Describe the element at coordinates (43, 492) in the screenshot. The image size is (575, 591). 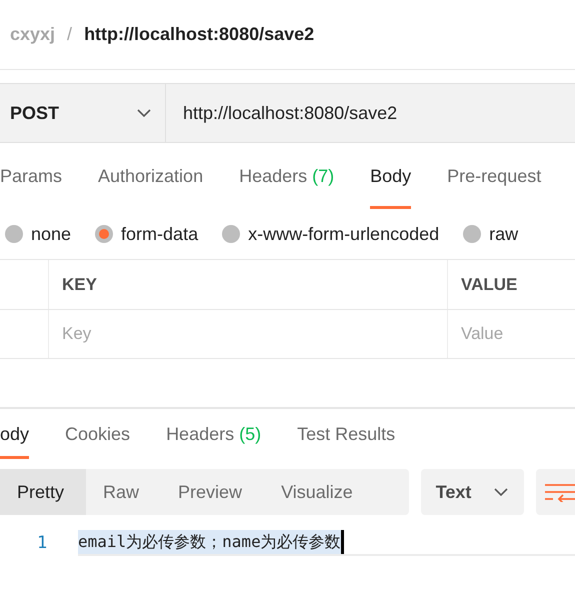
I see `view-mode-button: Pretty` at that location.